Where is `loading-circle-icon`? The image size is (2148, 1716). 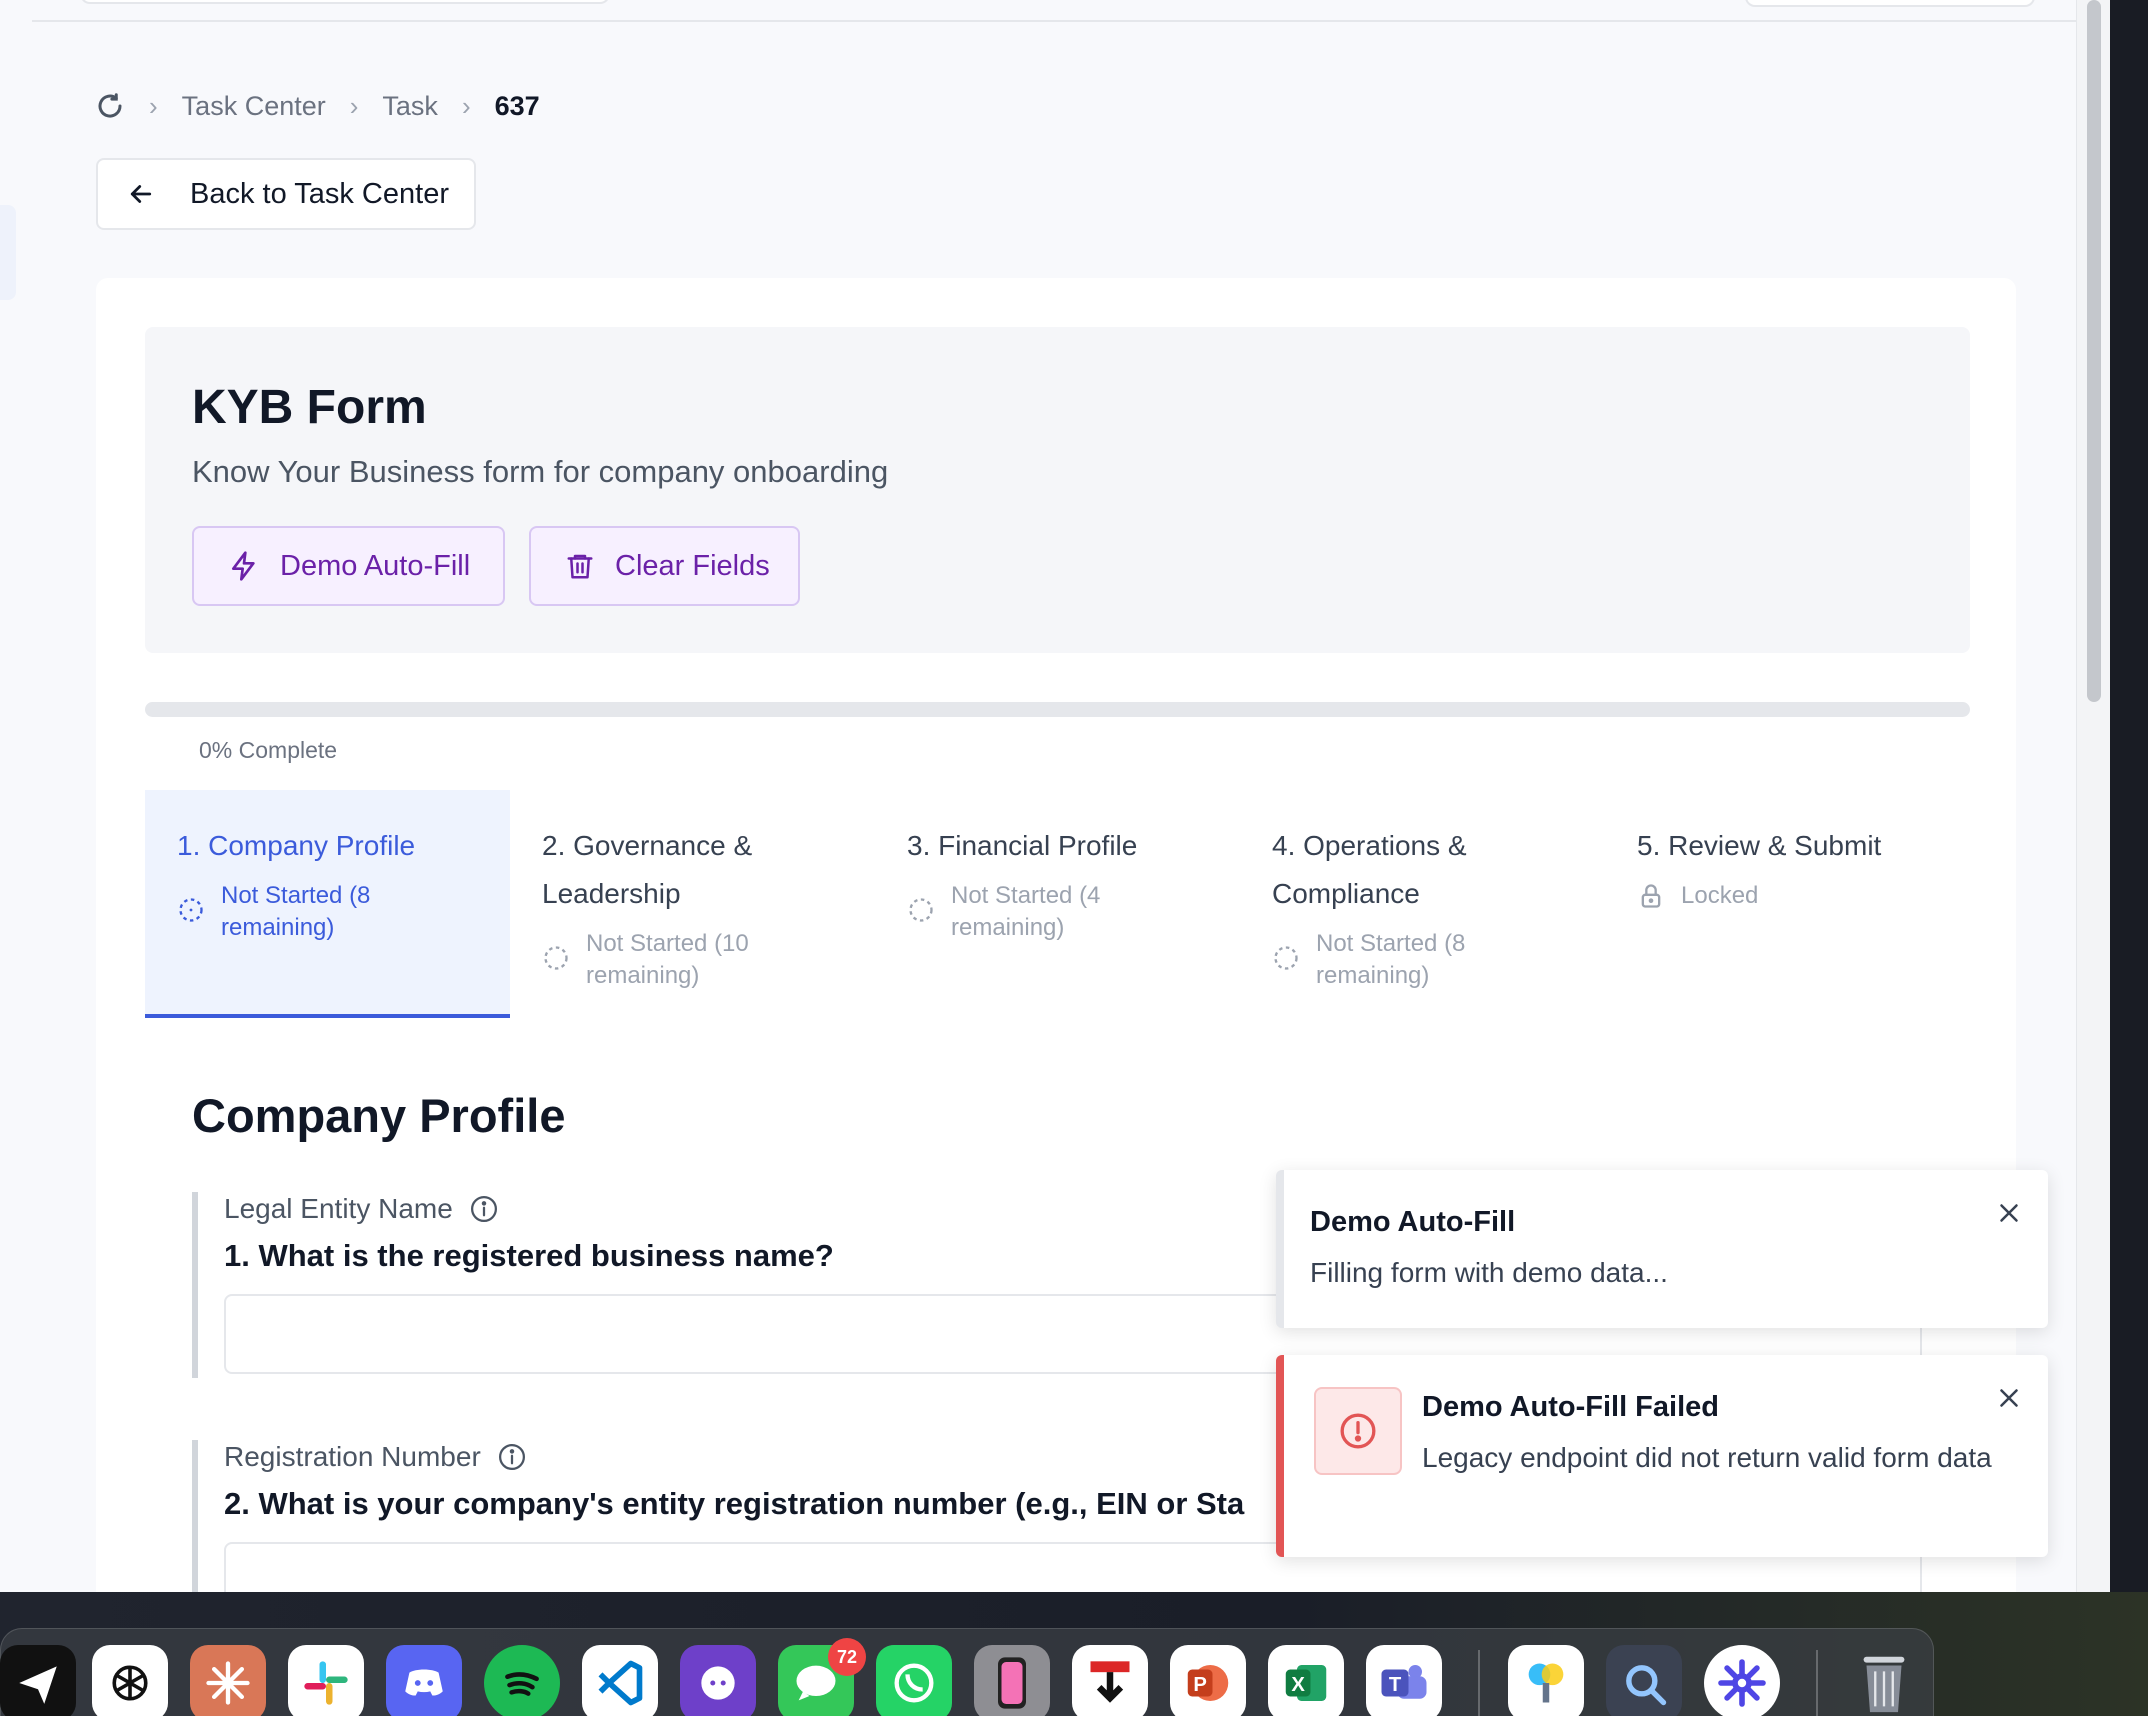
loading-circle-icon is located at coordinates (110, 106).